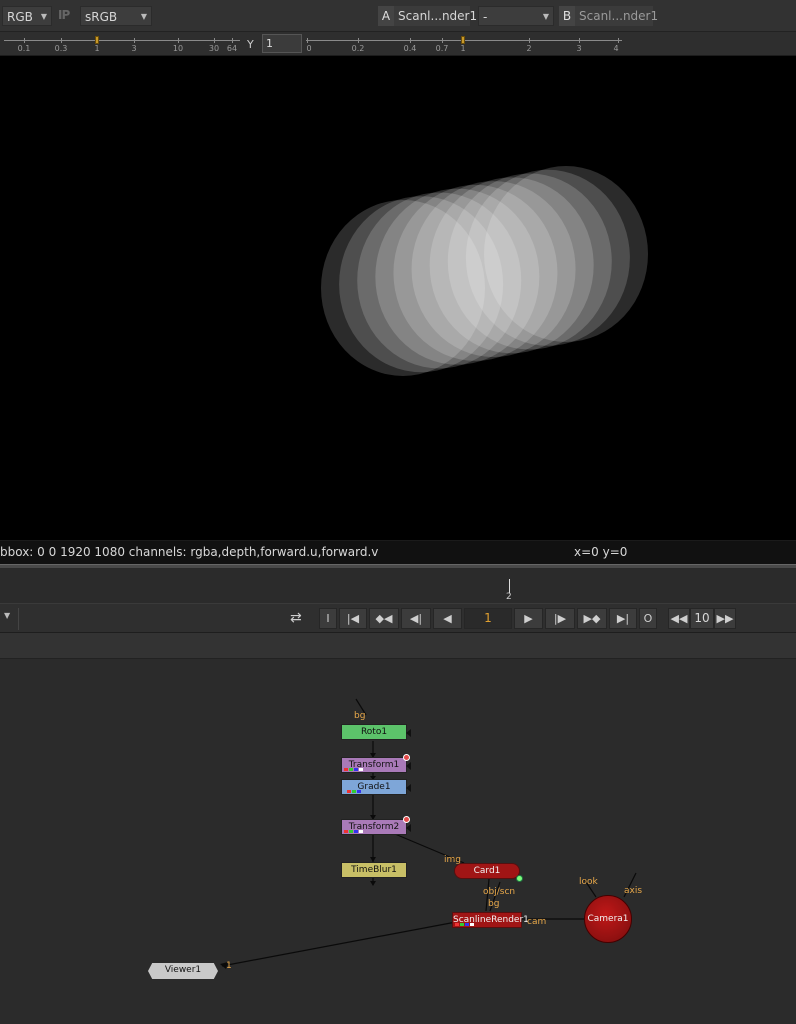 The height and width of the screenshot is (1024, 796). Describe the element at coordinates (648, 618) in the screenshot. I see `set-out-point-button: O` at that location.